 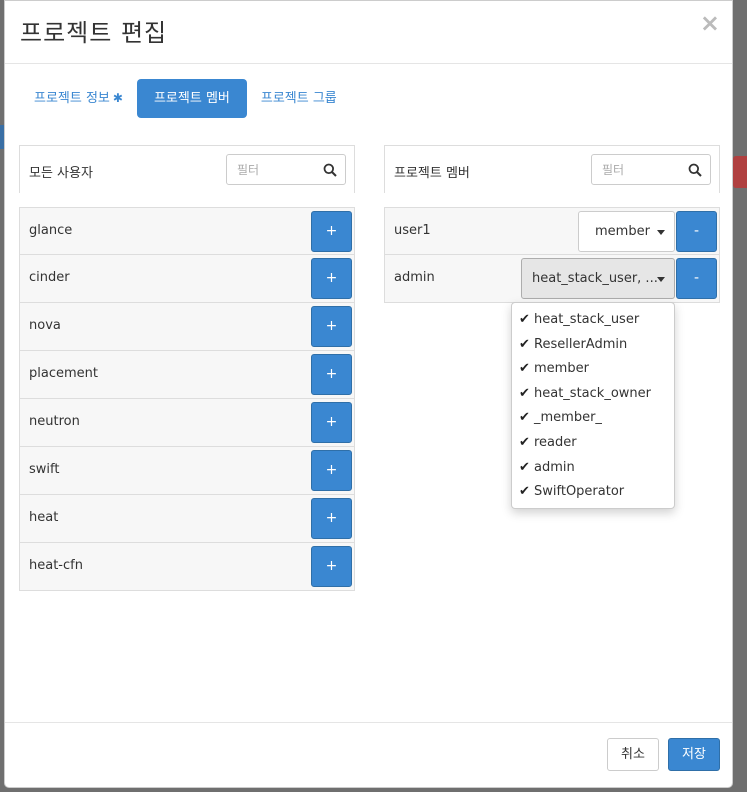 I want to click on list-item: nova +, so click(x=187, y=327).